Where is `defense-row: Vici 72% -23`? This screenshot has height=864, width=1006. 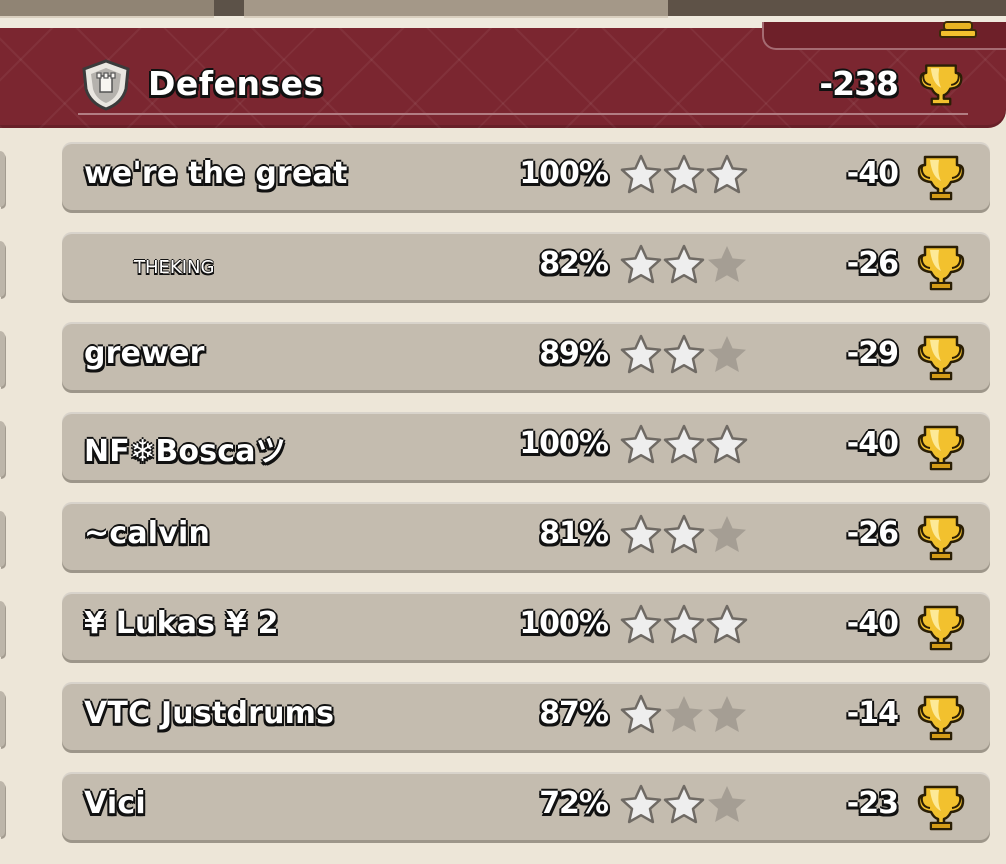 defense-row: Vici 72% -23 is located at coordinates (526, 806).